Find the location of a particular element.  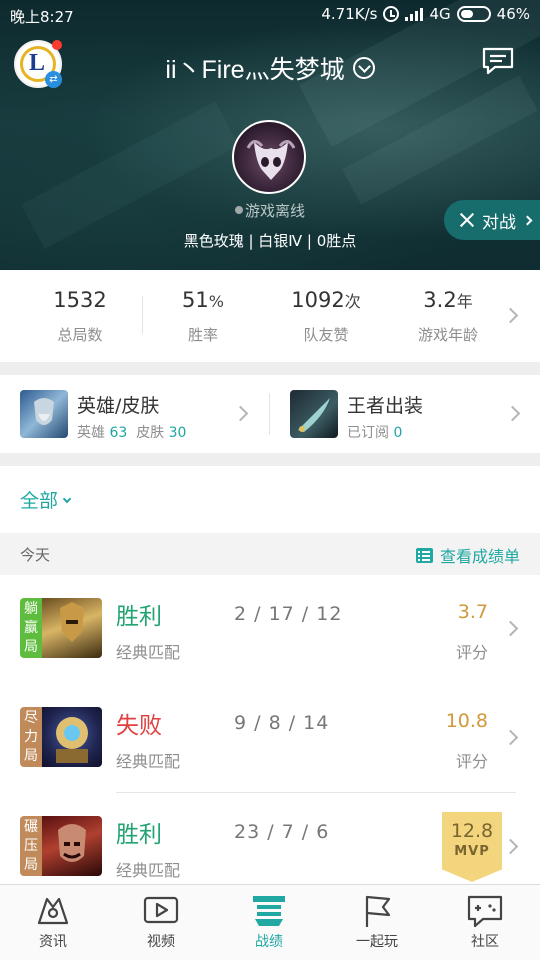

match-row: 躺赢局 胜利 经典匹配 2 / 17 / 12 3.7 评分 is located at coordinates (270, 629).